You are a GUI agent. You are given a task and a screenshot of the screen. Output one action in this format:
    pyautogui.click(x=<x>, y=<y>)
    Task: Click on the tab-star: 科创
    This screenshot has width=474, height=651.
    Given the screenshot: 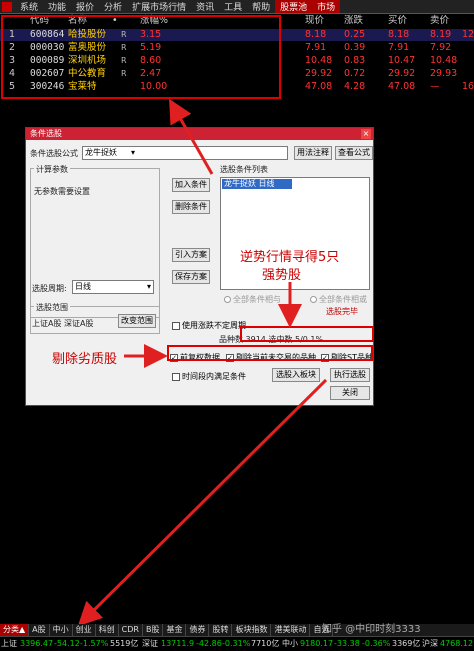 What is the action you would take?
    pyautogui.click(x=107, y=630)
    